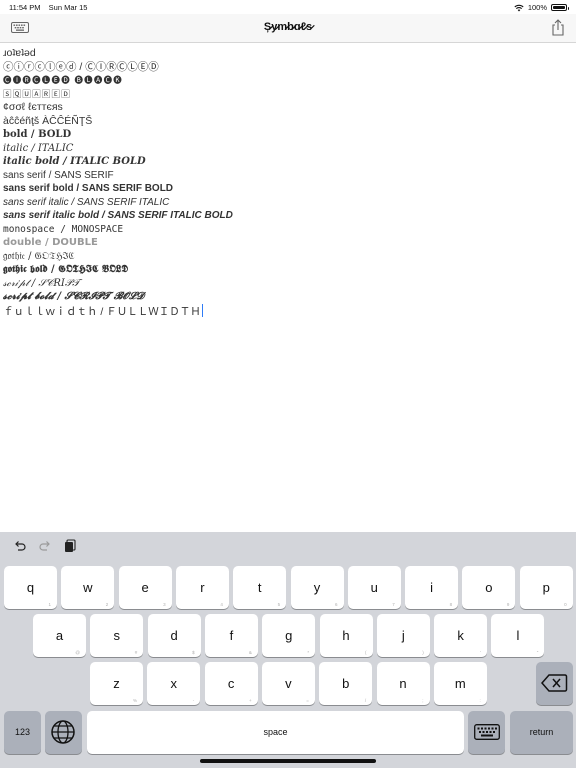  Describe the element at coordinates (70, 546) in the screenshot. I see `clipboard-icon` at that location.